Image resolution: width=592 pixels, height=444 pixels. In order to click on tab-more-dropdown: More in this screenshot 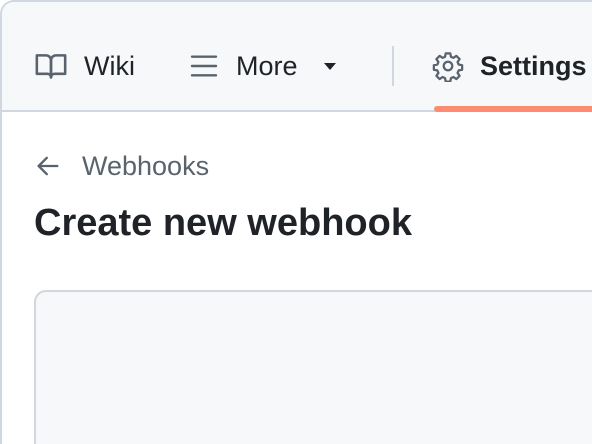, I will do `click(272, 66)`.